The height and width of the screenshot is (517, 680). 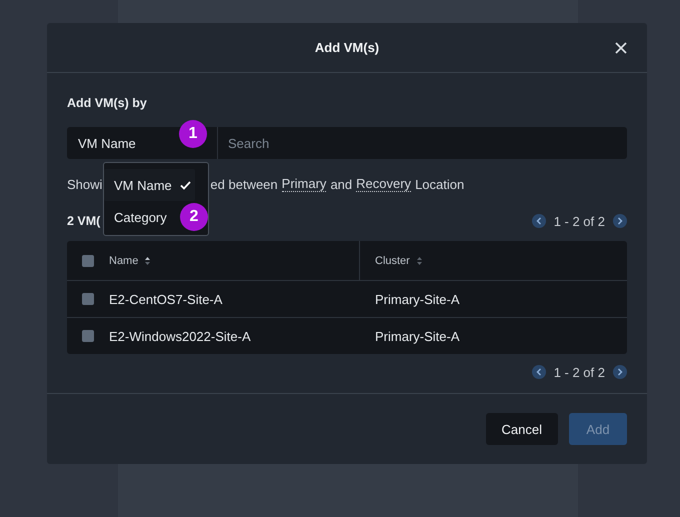 What do you see at coordinates (347, 47) in the screenshot?
I see `dialog-title: Add VM(s)` at bounding box center [347, 47].